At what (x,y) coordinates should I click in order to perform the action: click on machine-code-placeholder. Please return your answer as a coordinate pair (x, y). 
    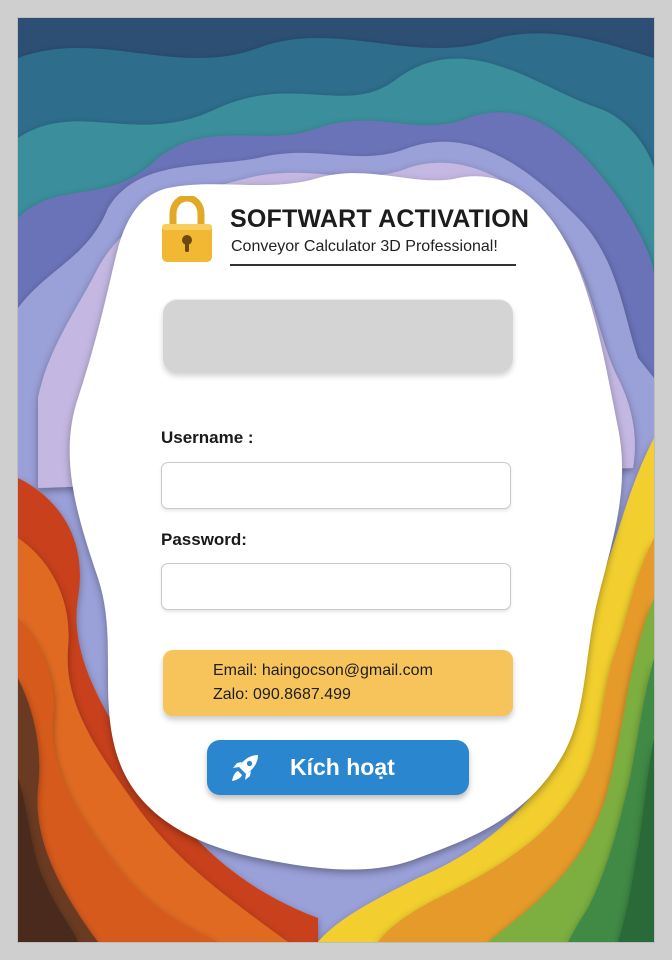
    Looking at the image, I should click on (338, 335).